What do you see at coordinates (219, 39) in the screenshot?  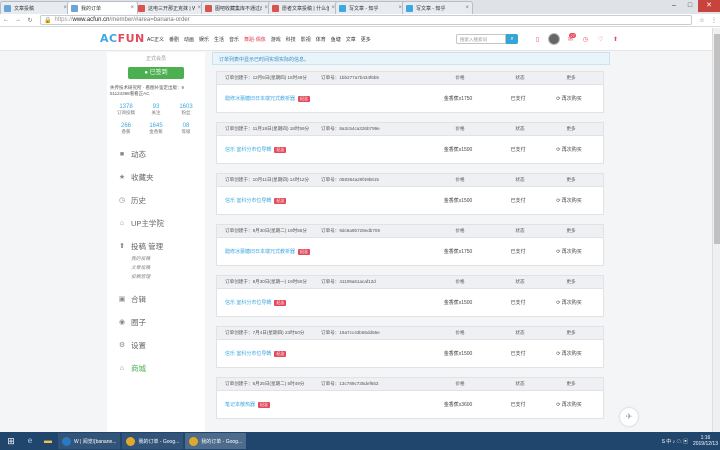 I see `nav-item: 生活` at bounding box center [219, 39].